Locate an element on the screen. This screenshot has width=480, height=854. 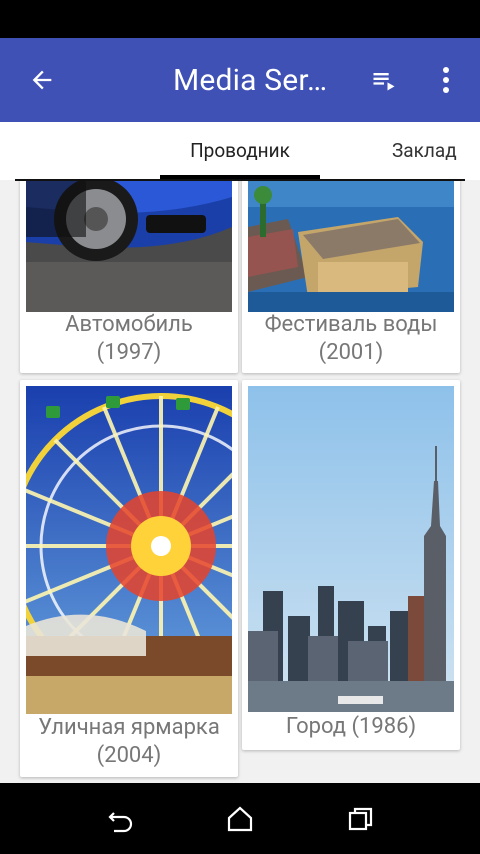
nav-recents-icon is located at coordinates (360, 819).